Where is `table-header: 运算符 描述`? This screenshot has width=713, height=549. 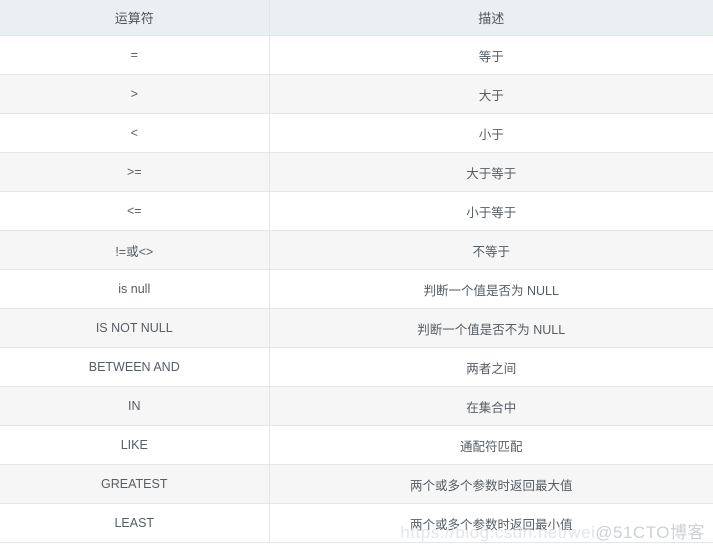
table-header: 运算符 描述 is located at coordinates (356, 18).